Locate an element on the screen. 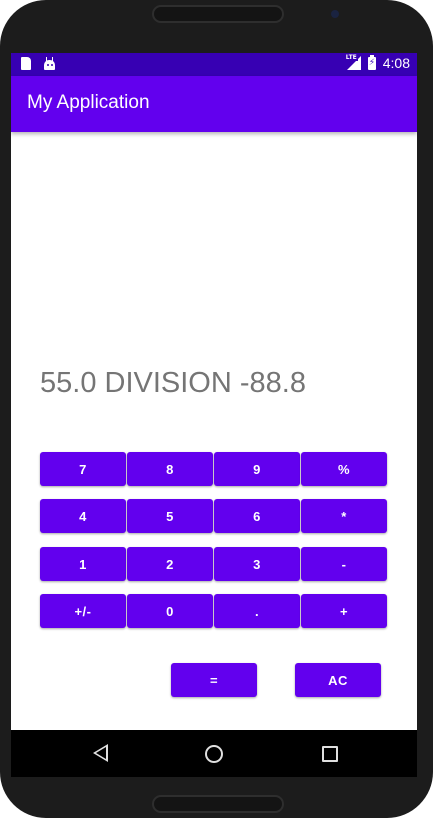 The height and width of the screenshot is (818, 433). percent-button: % is located at coordinates (344, 469).